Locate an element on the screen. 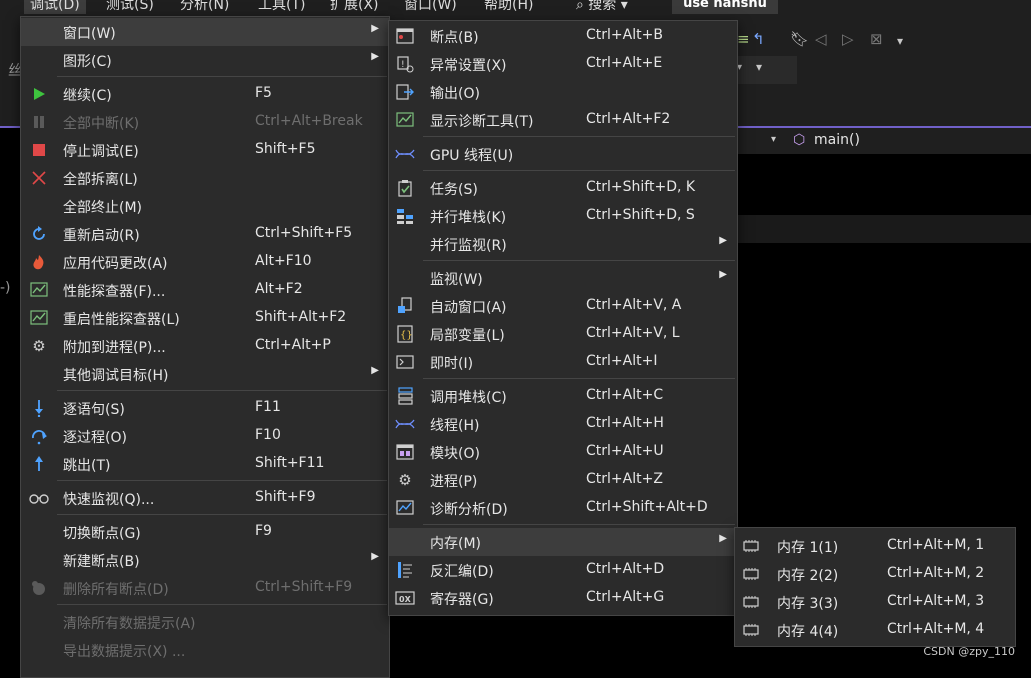  menu-item-window-3: 显示诊断工具(T) Ctrl+Alt+F2 is located at coordinates (563, 120).